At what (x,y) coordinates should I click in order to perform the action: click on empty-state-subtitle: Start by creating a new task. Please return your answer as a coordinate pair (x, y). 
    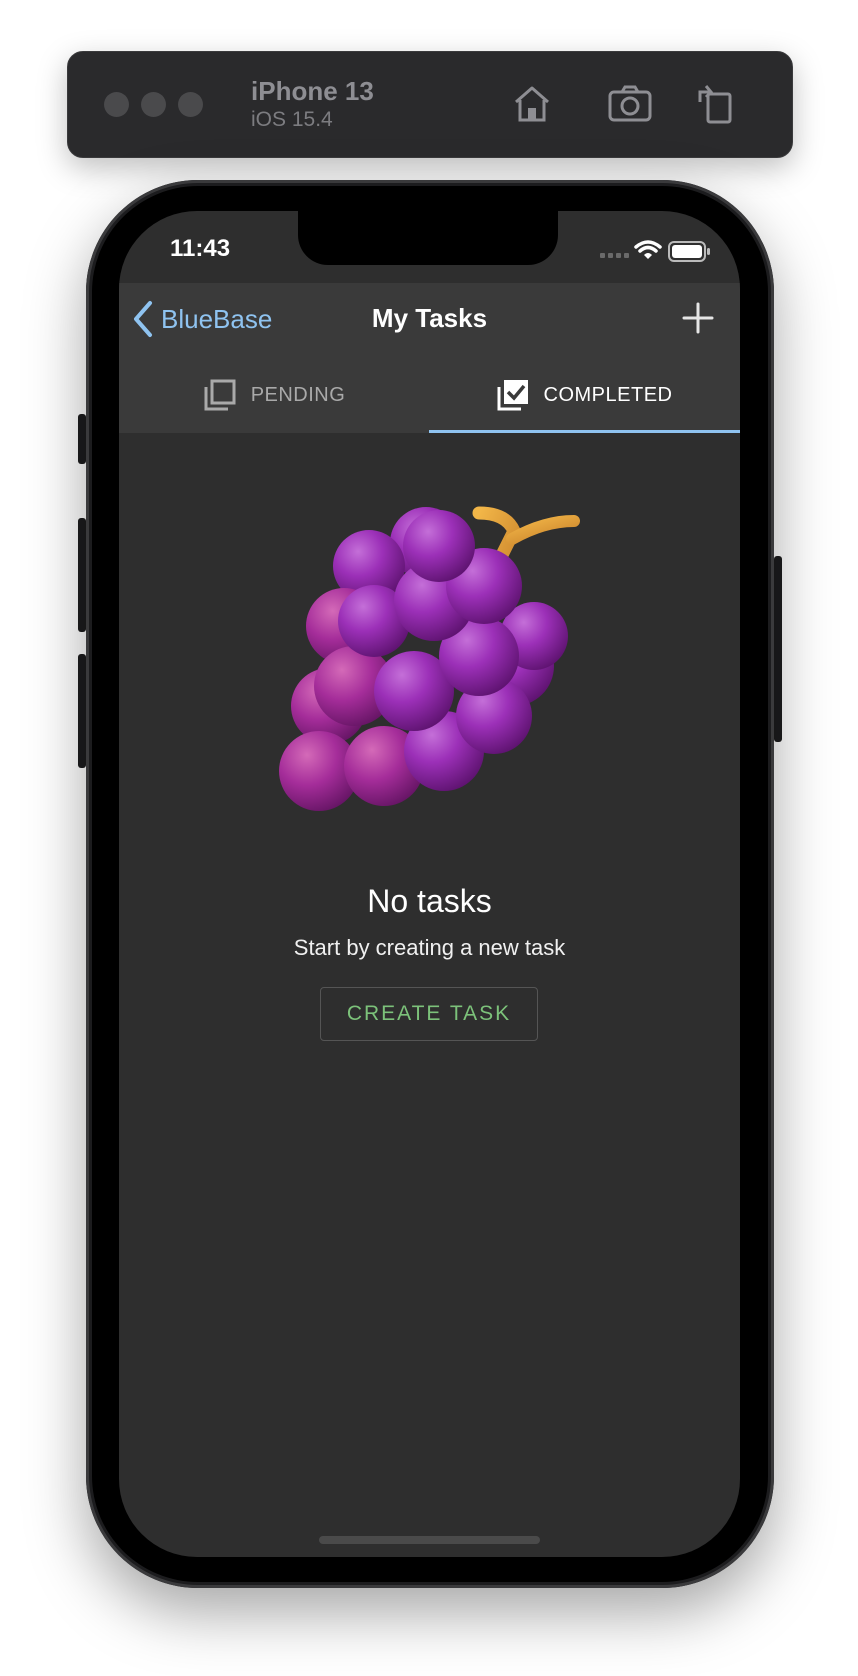
    Looking at the image, I should click on (429, 947).